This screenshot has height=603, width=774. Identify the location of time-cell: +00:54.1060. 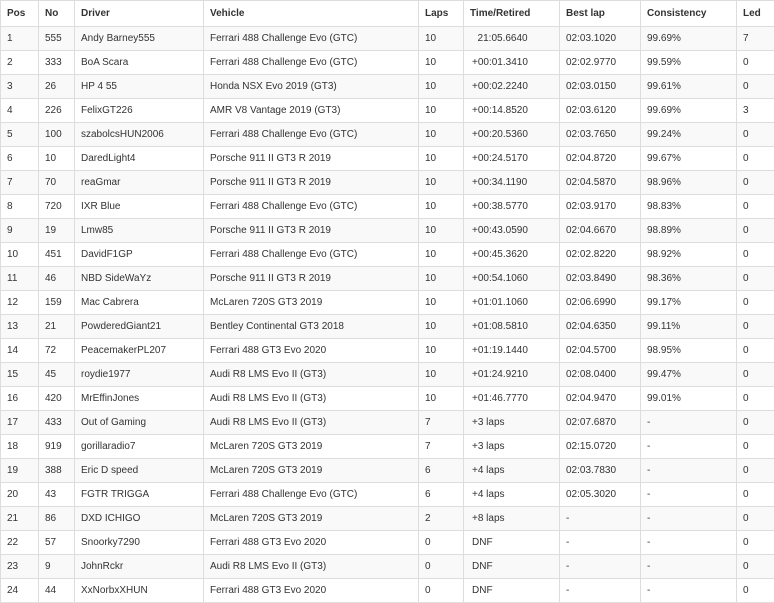
(512, 279).